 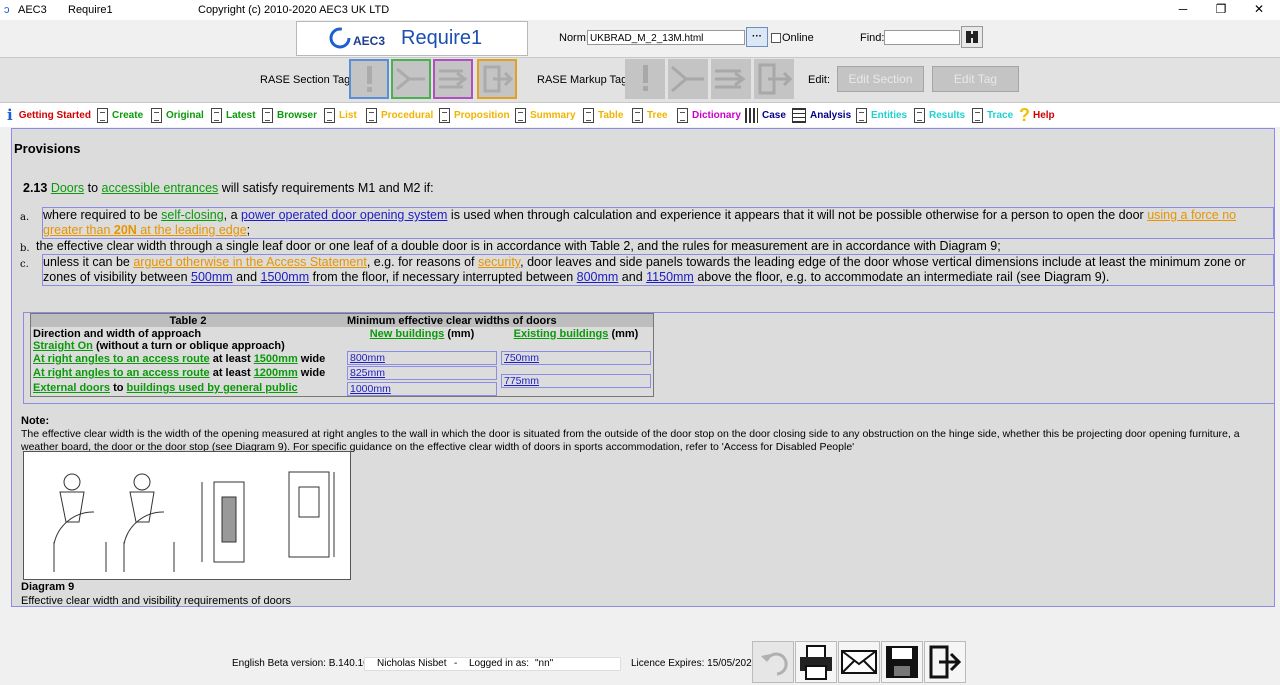 I want to click on tab-label: Procedural, so click(x=407, y=115).